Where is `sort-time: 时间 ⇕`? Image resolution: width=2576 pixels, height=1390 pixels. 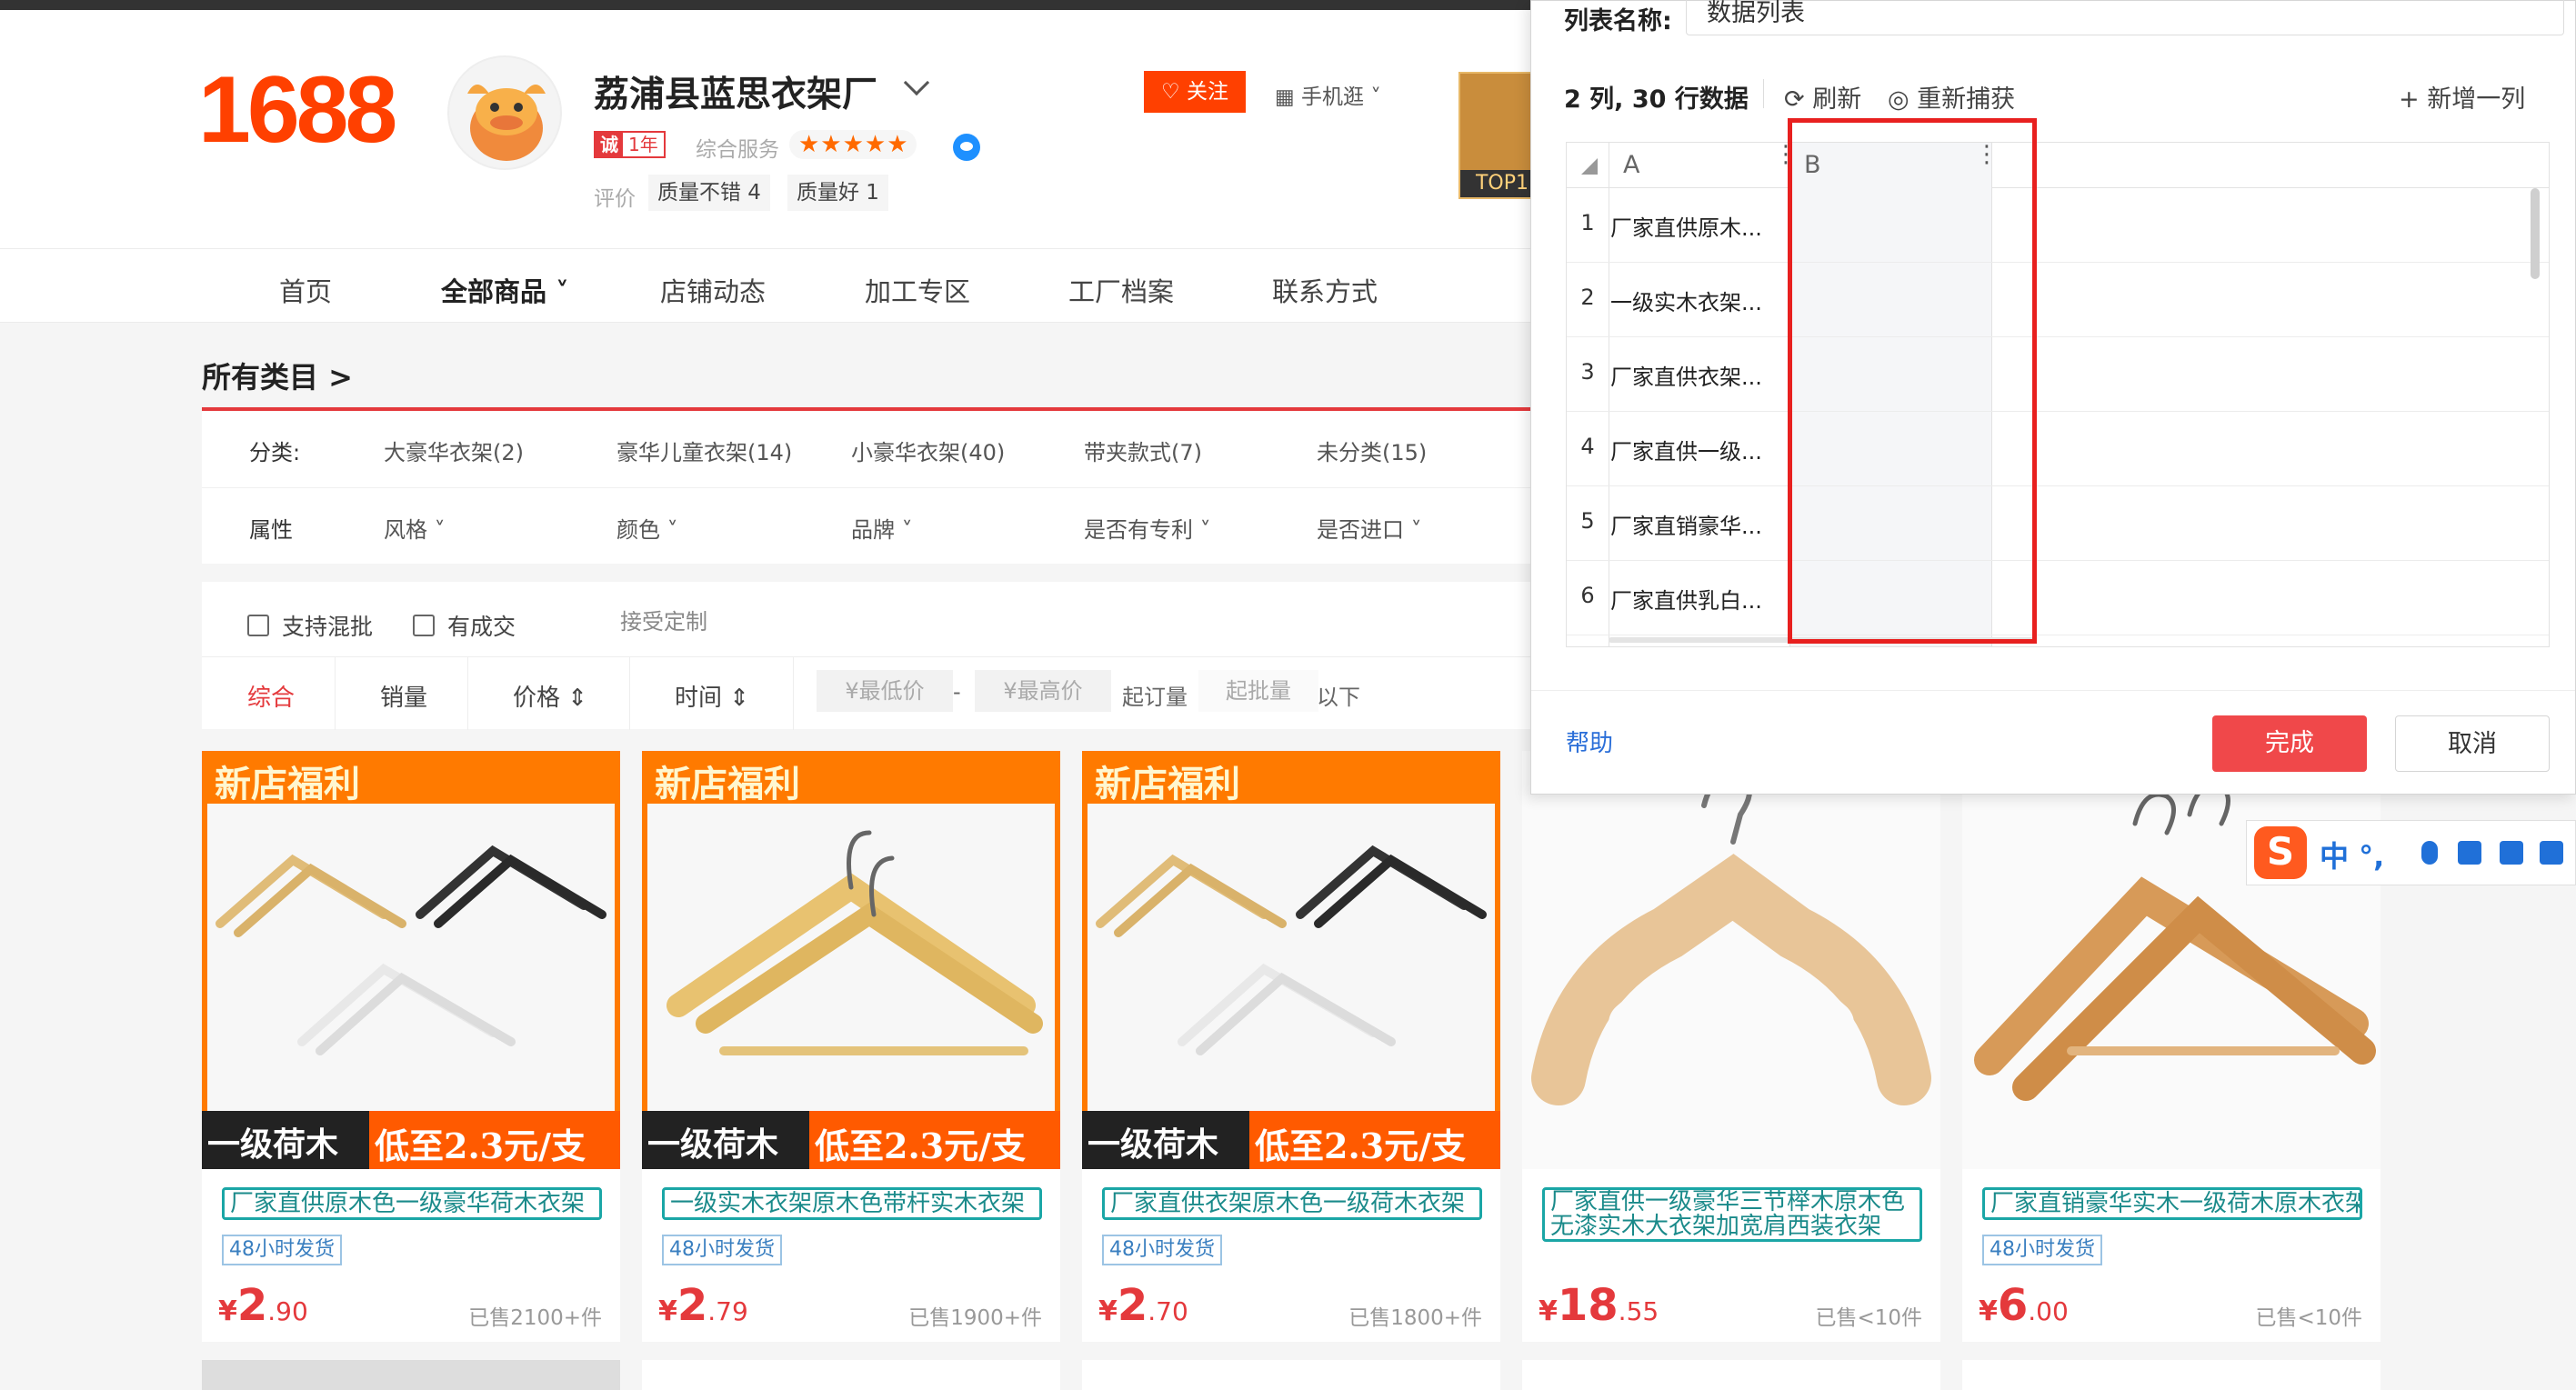 sort-time: 时间 ⇕ is located at coordinates (712, 696).